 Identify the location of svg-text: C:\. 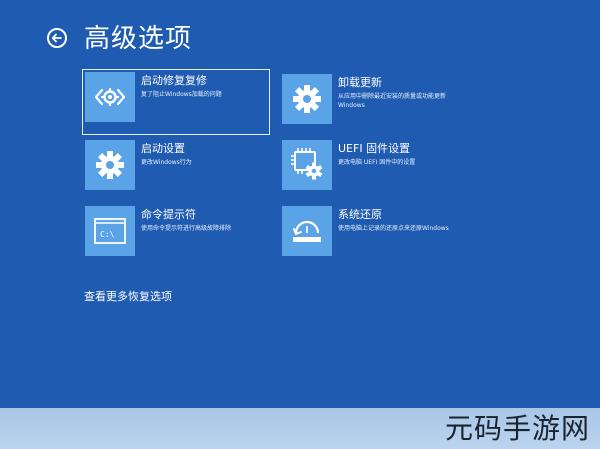
(107, 234).